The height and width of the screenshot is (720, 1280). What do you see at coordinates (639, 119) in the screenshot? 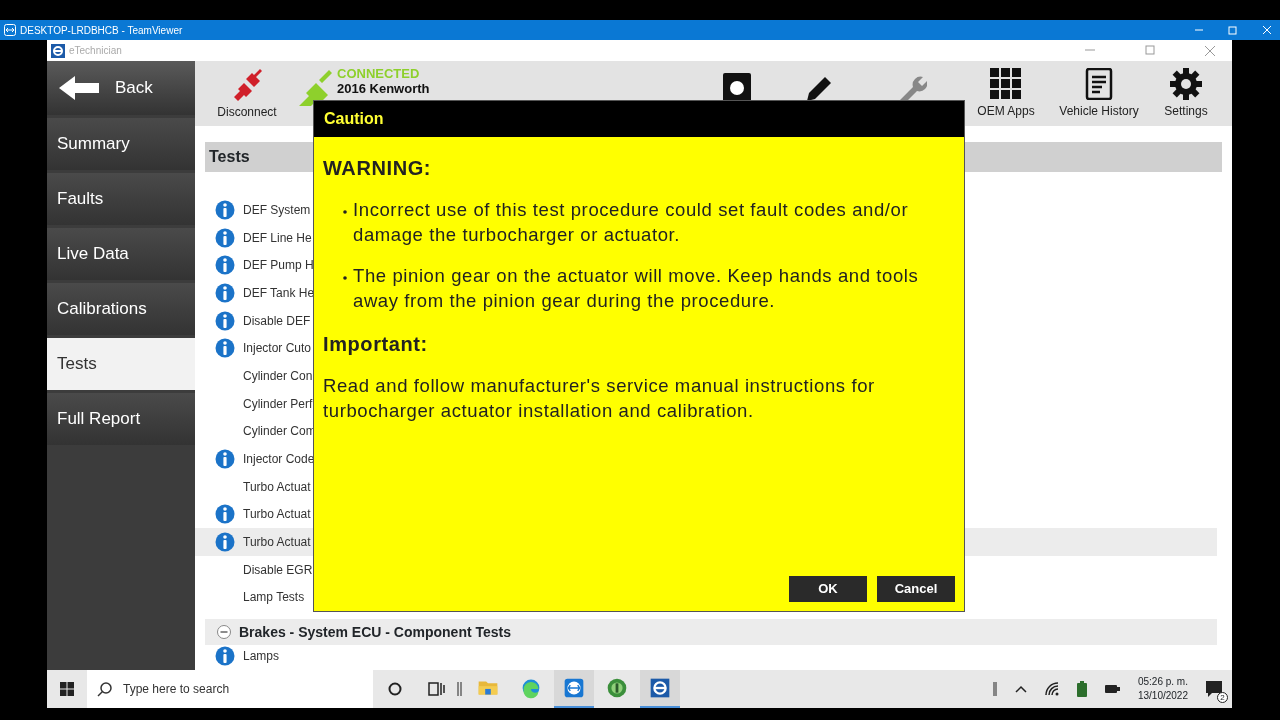
I see `dialog-title: Caution` at bounding box center [639, 119].